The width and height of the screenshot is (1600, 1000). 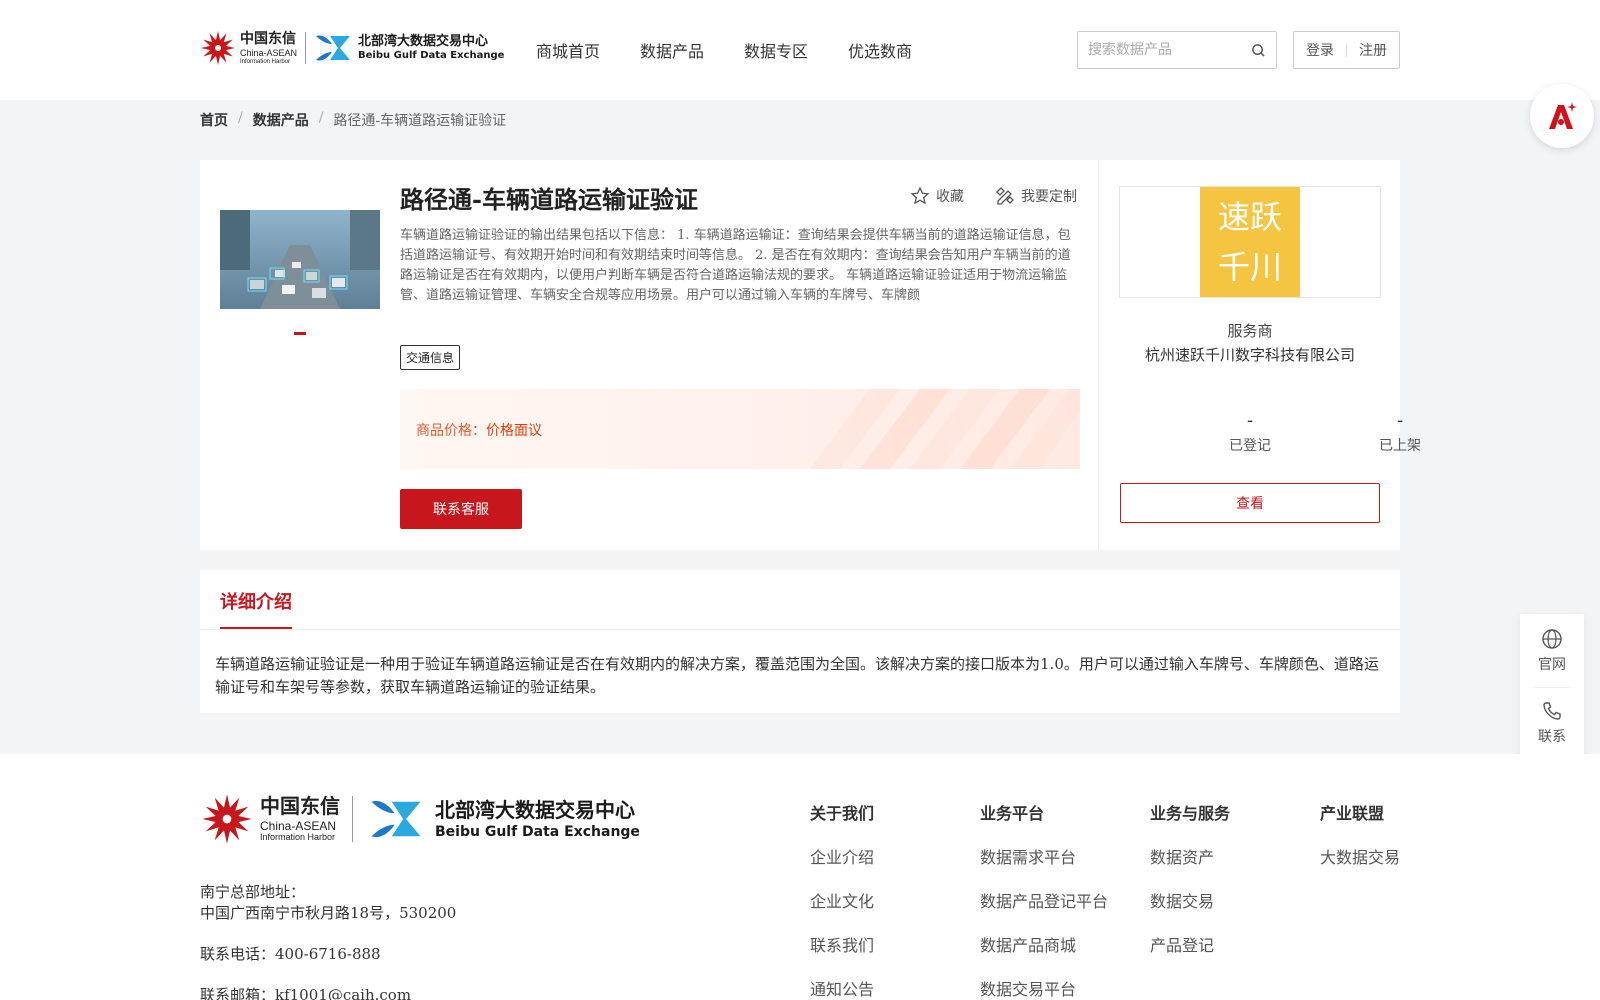 I want to click on footer-link: 数据产品商城, so click(x=1044, y=944).